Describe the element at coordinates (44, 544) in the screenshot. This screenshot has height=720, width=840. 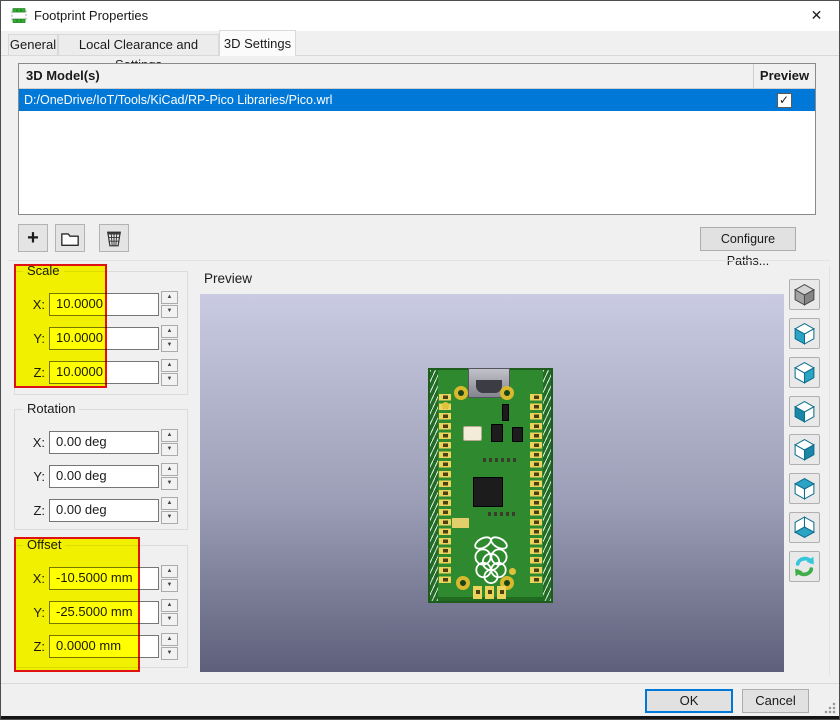
I see `offset-legend: Offset` at that location.